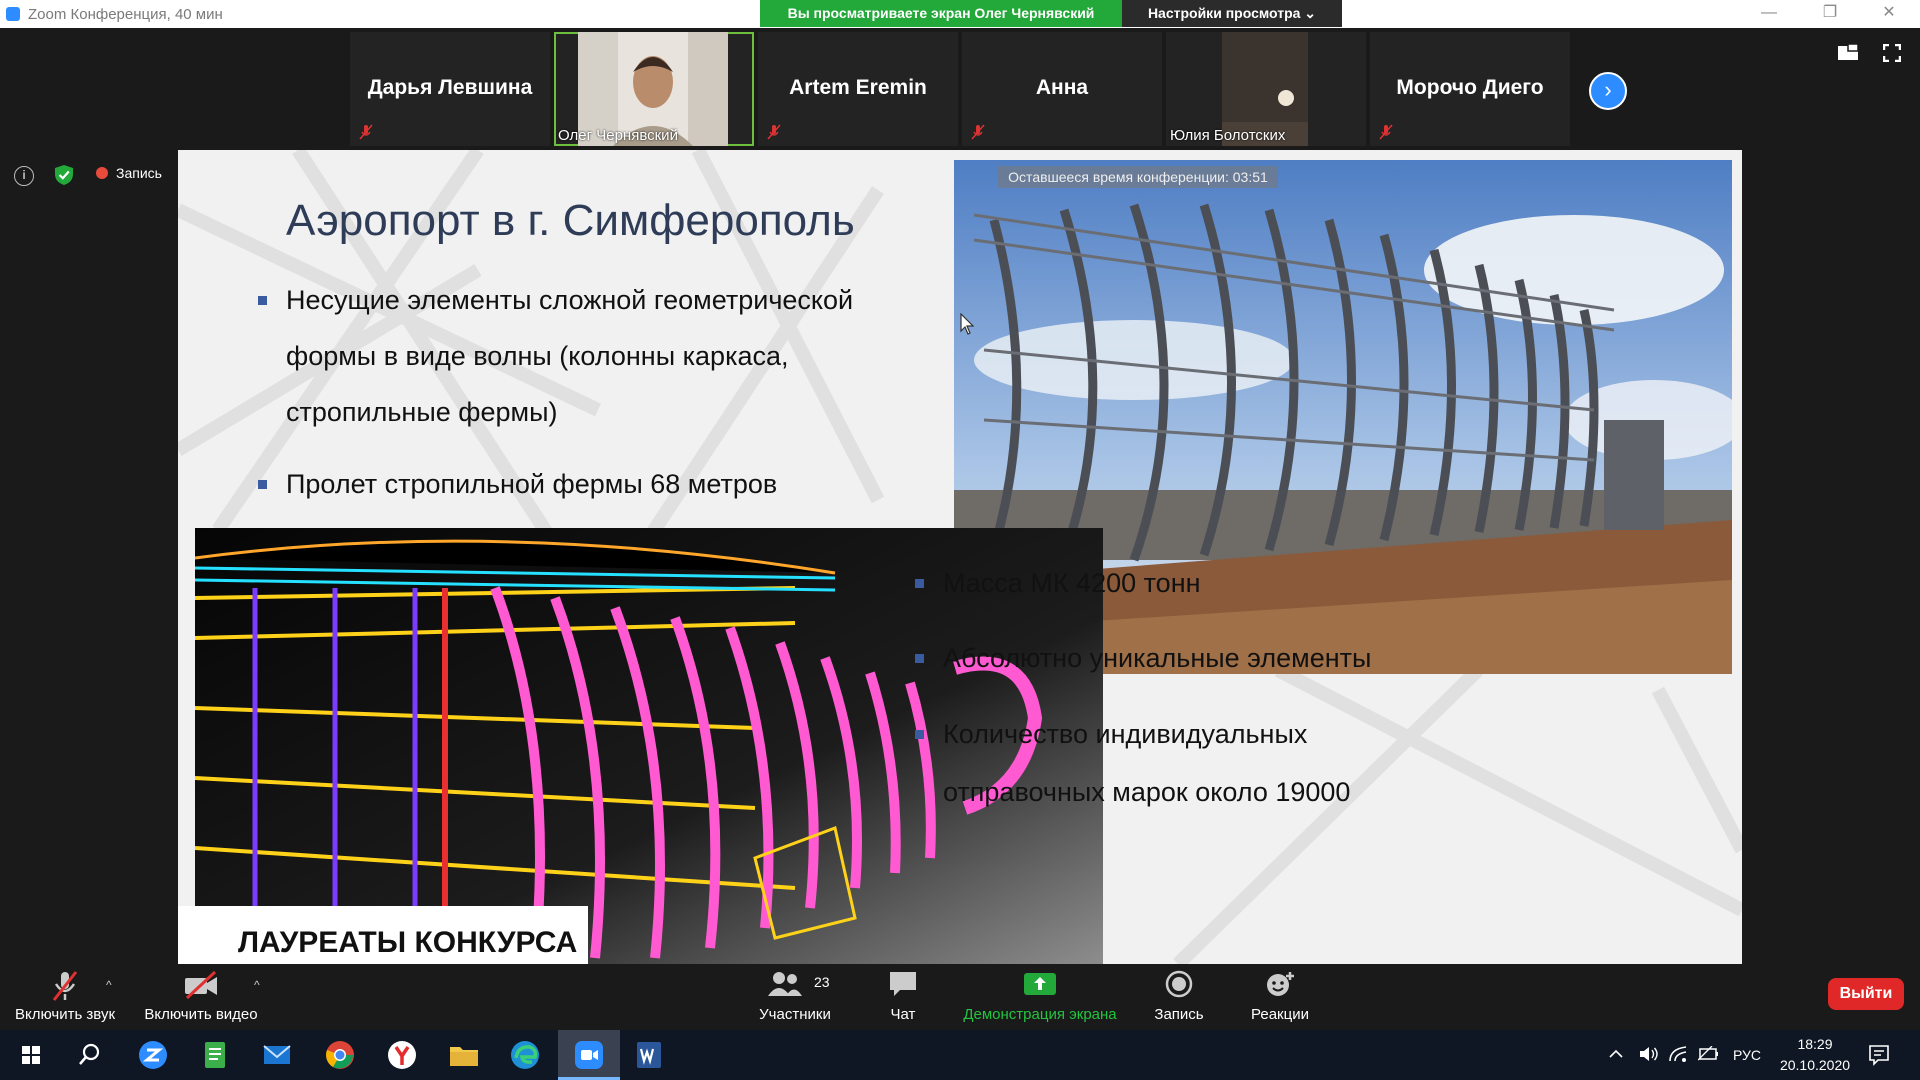 Image resolution: width=1920 pixels, height=1080 pixels. Describe the element at coordinates (570, 220) in the screenshot. I see `slide-title: Аэропорт в г. Симферополь` at that location.